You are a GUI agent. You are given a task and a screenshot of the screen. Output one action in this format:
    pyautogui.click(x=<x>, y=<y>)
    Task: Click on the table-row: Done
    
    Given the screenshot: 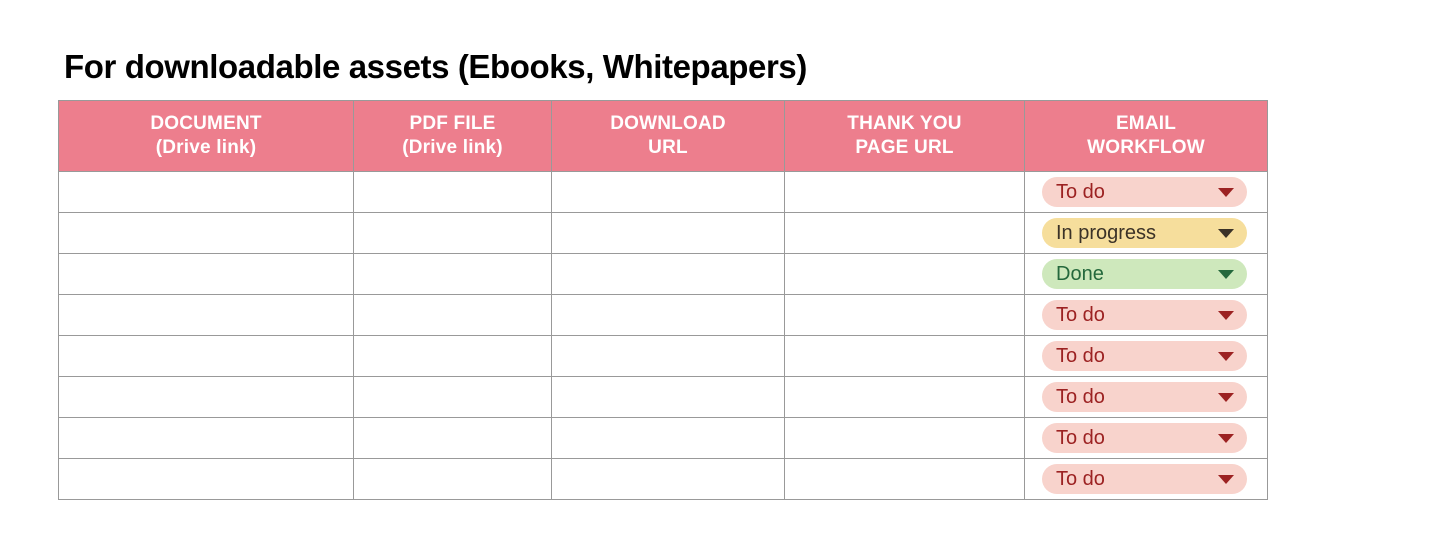 What is the action you would take?
    pyautogui.click(x=663, y=274)
    